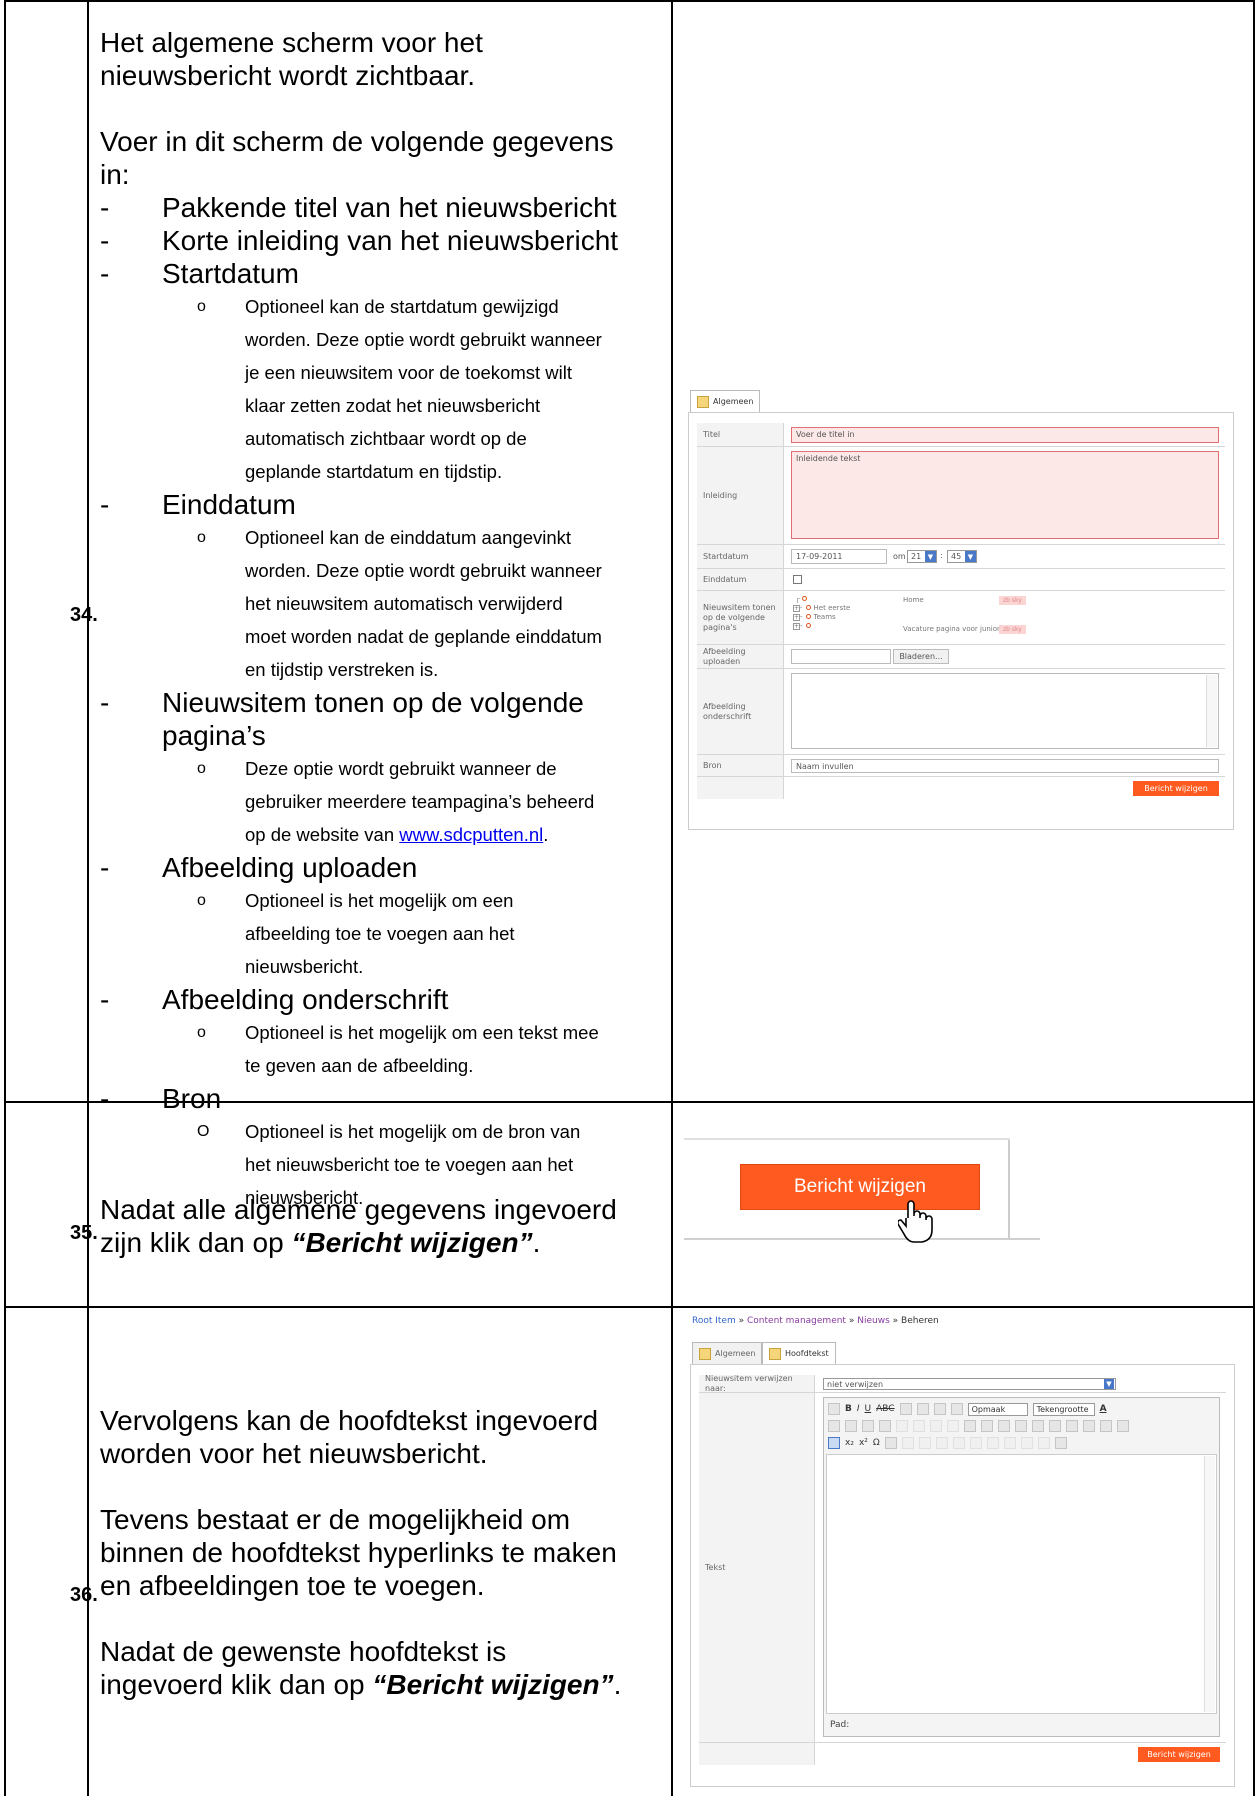 Image resolution: width=1258 pixels, height=1796 pixels. What do you see at coordinates (969, 1384) in the screenshot?
I see `redirect-select: niet verwijzen` at bounding box center [969, 1384].